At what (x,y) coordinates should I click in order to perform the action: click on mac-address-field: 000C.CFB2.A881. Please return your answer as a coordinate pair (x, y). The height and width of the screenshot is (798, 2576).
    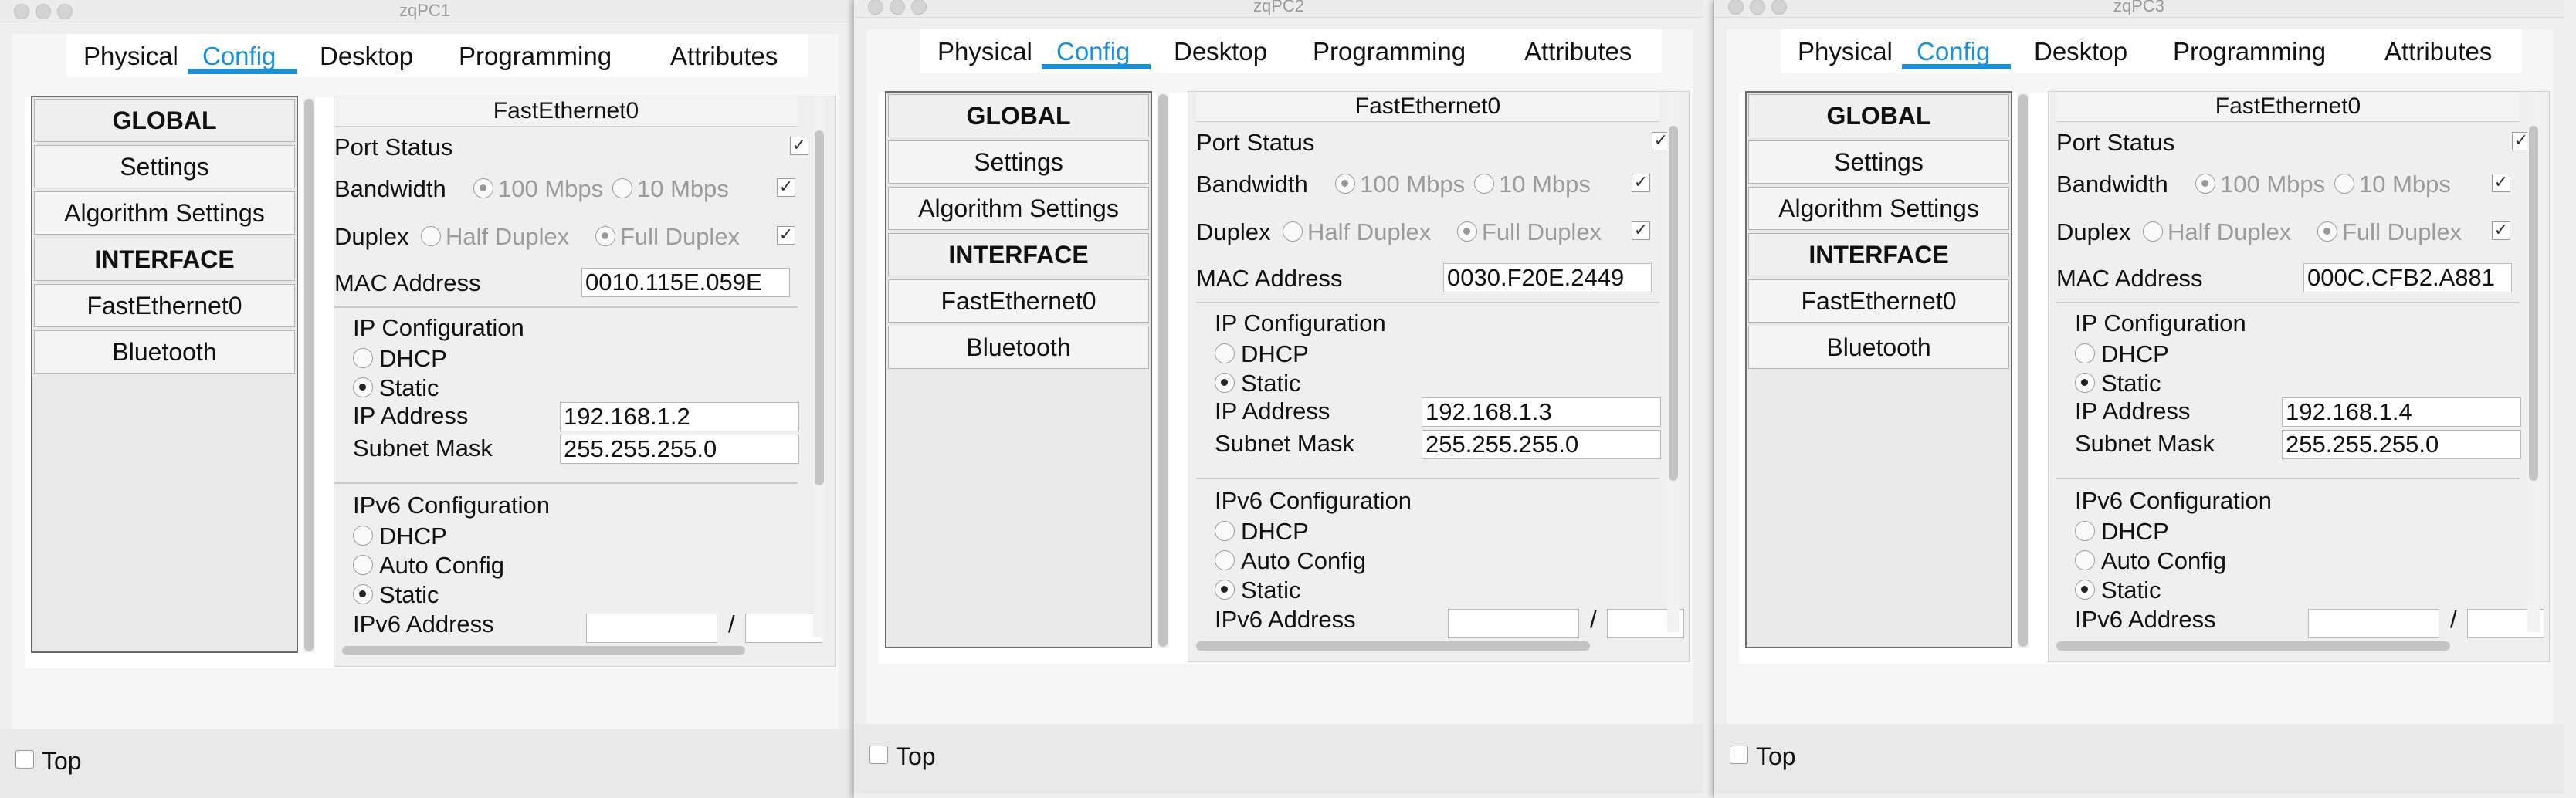
    Looking at the image, I should click on (2407, 278).